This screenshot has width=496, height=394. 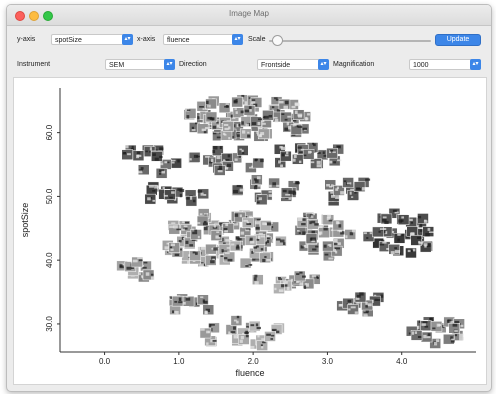 I want to click on scale-slider-track, so click(x=350, y=41).